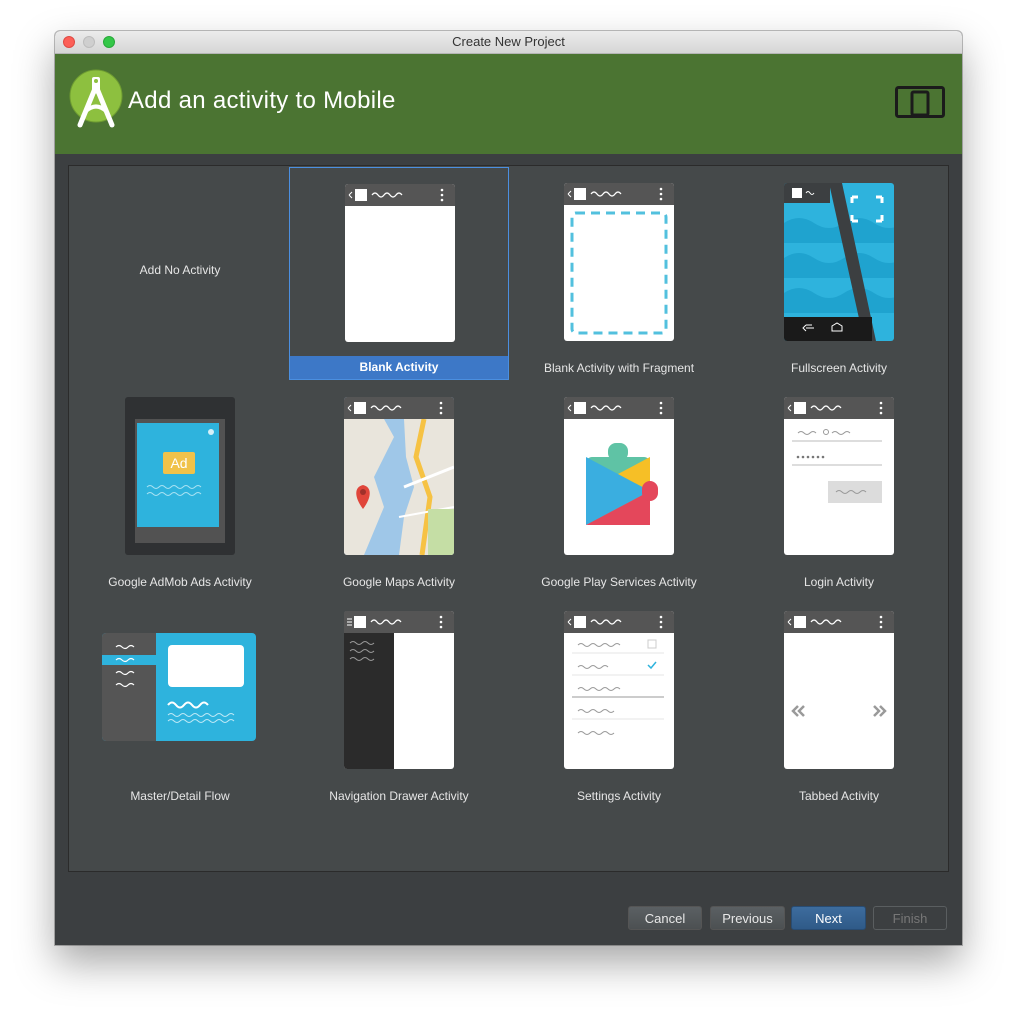 The height and width of the screenshot is (1024, 1017). I want to click on admob-preview: Ad, so click(180, 476).